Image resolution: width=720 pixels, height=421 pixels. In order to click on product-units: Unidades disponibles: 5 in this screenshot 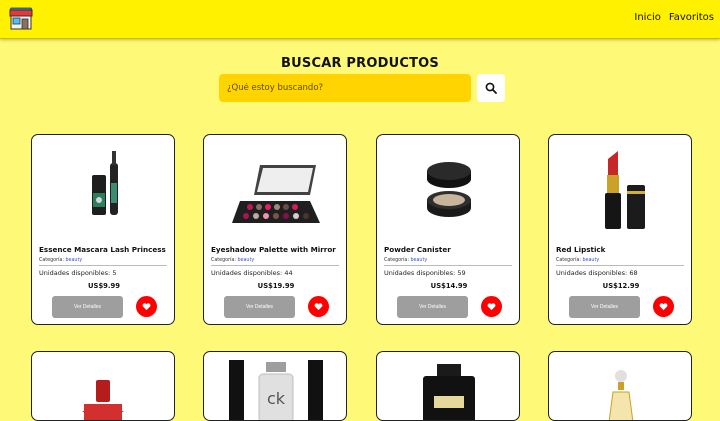, I will do `click(77, 273)`.